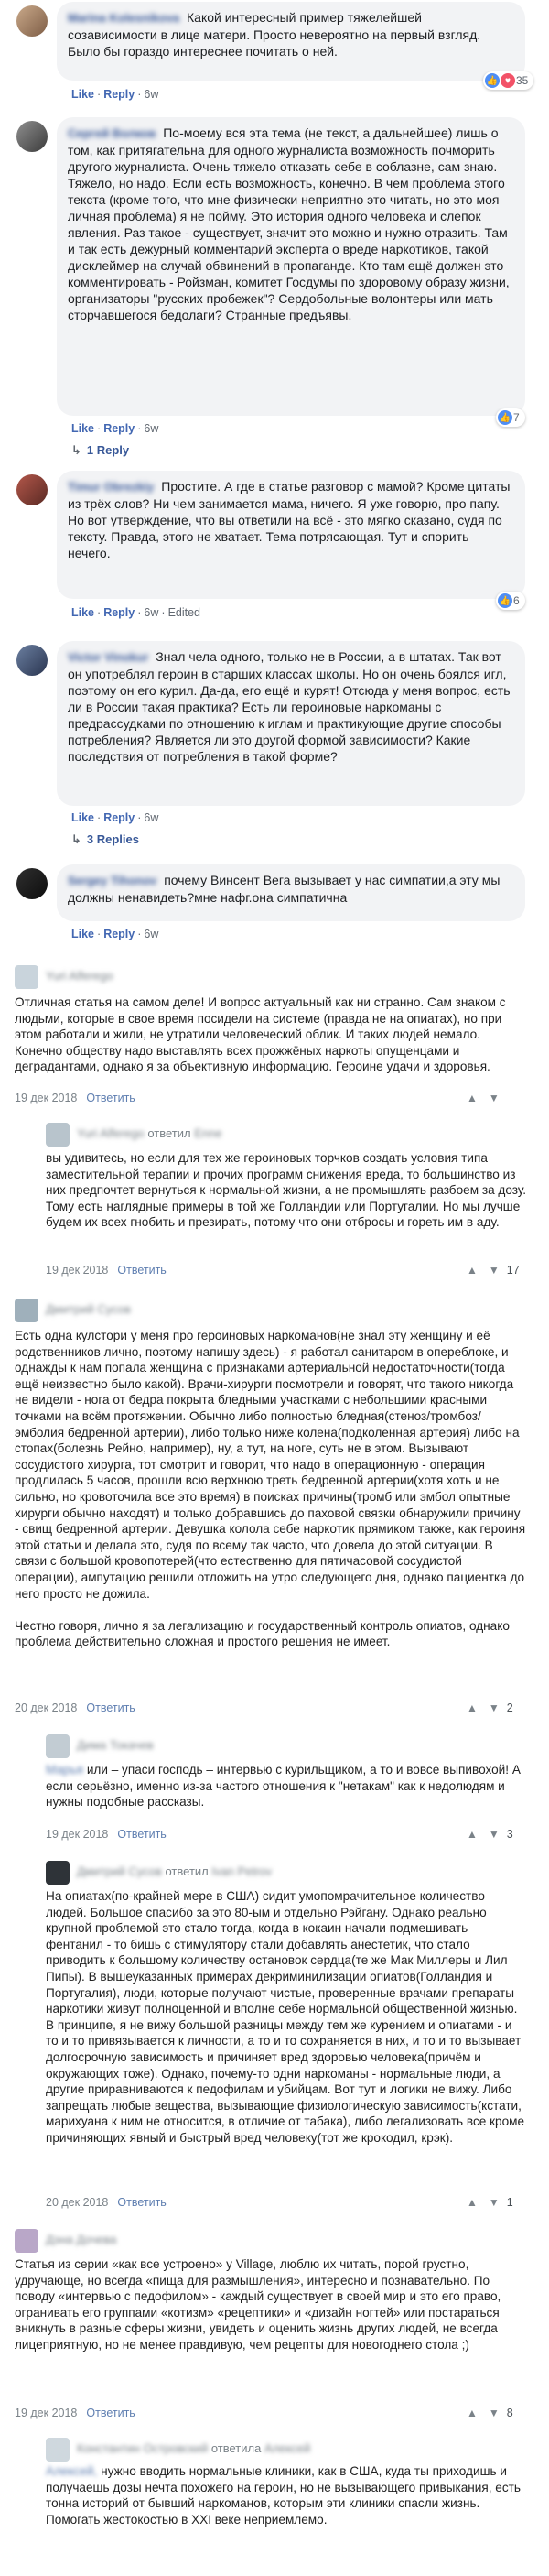 This screenshot has width=549, height=2576. Describe the element at coordinates (65, 1770) in the screenshot. I see `addressee-name: Марья` at that location.